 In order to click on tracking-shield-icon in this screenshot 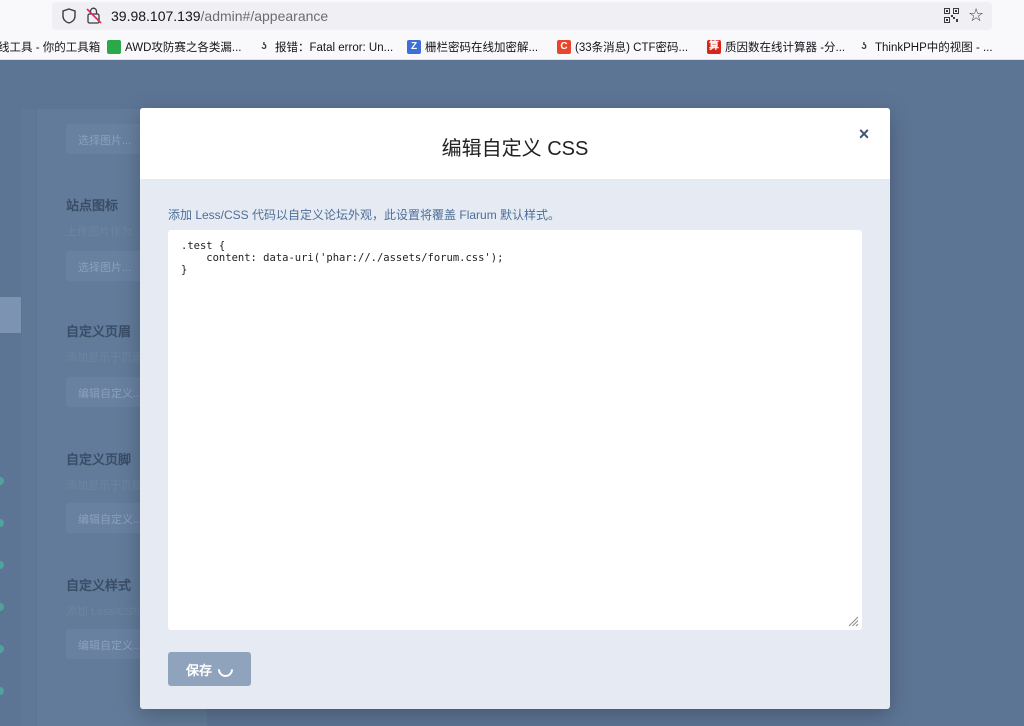, I will do `click(69, 16)`.